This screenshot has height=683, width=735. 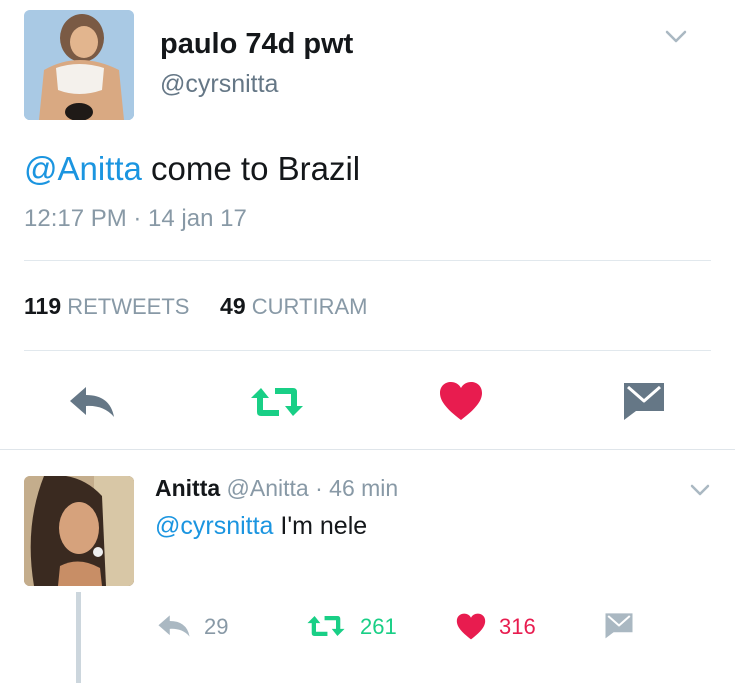 What do you see at coordinates (378, 627) in the screenshot?
I see `retweet-count: 261` at bounding box center [378, 627].